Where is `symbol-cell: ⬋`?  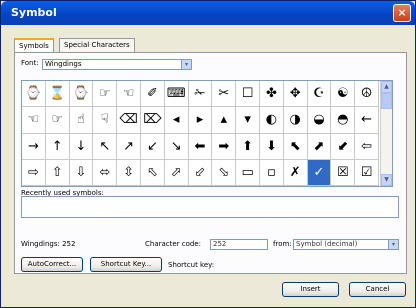 symbol-cell: ⬋ is located at coordinates (343, 146).